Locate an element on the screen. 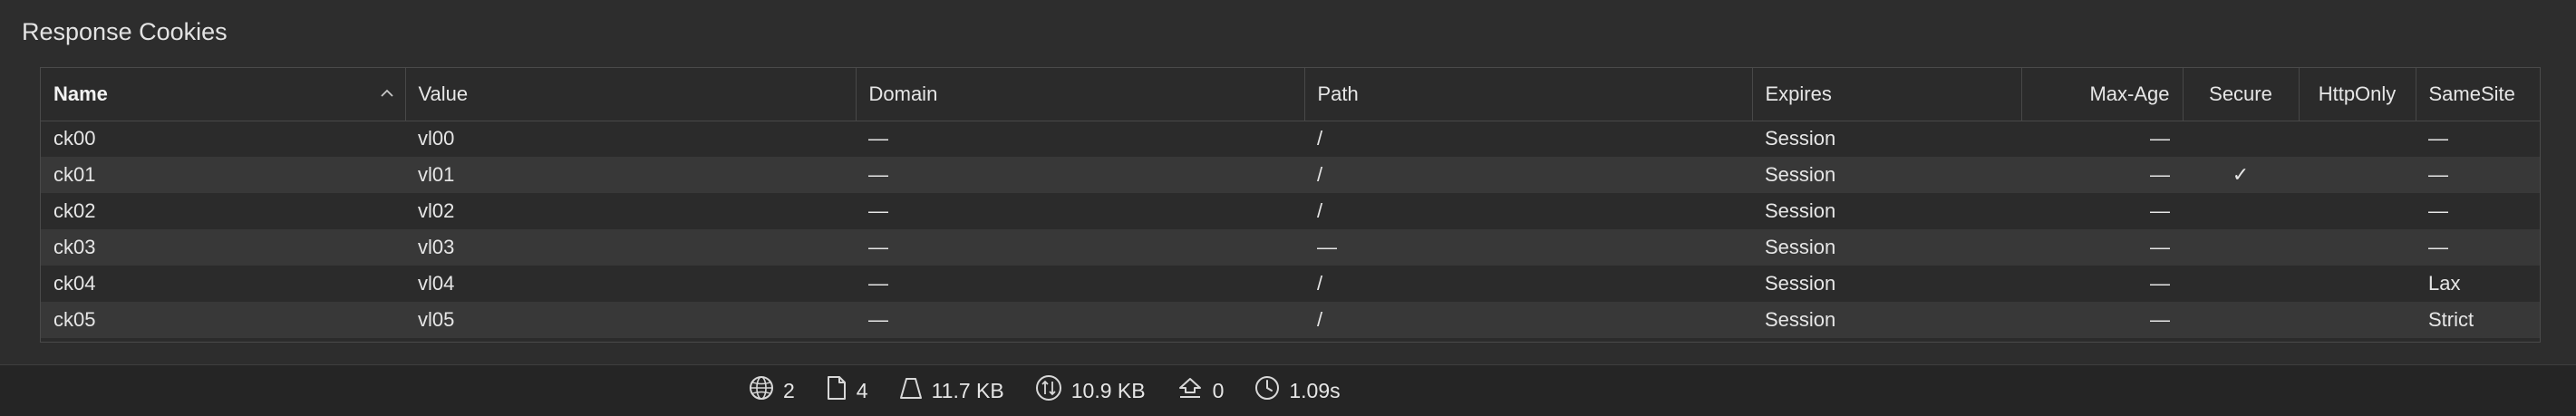 Image resolution: width=2576 pixels, height=416 pixels. status-transferred-value: 10.9 KB is located at coordinates (1108, 390).